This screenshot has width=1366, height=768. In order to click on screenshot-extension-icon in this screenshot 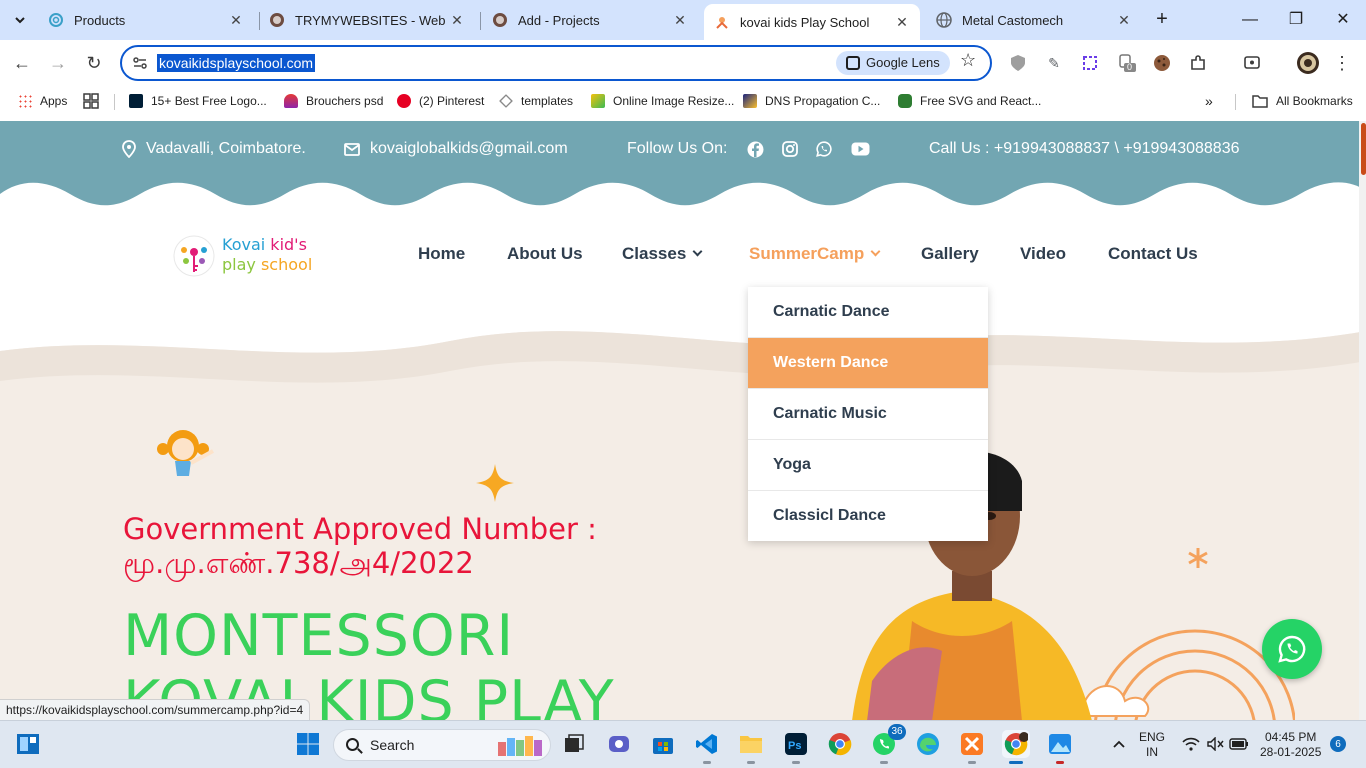, I will do `click(1090, 63)`.